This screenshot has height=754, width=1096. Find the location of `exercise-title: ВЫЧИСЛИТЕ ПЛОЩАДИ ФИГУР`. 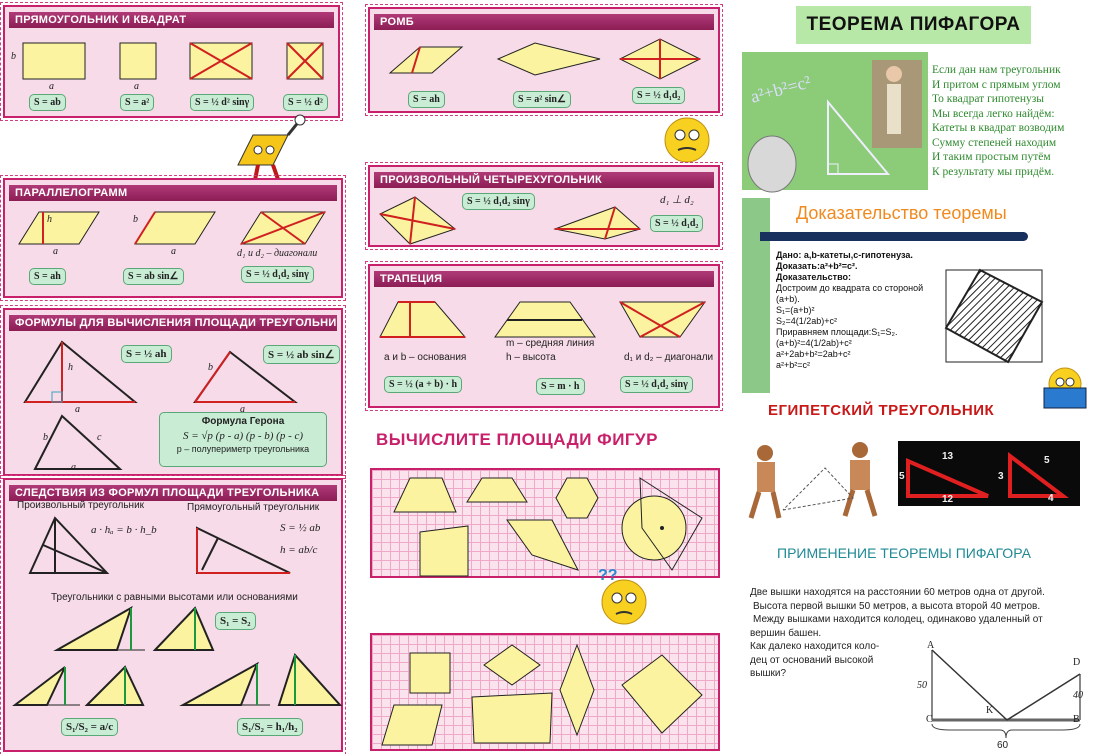

exercise-title: ВЫЧИСЛИТЕ ПЛОЩАДИ ФИГУР is located at coordinates (517, 439).